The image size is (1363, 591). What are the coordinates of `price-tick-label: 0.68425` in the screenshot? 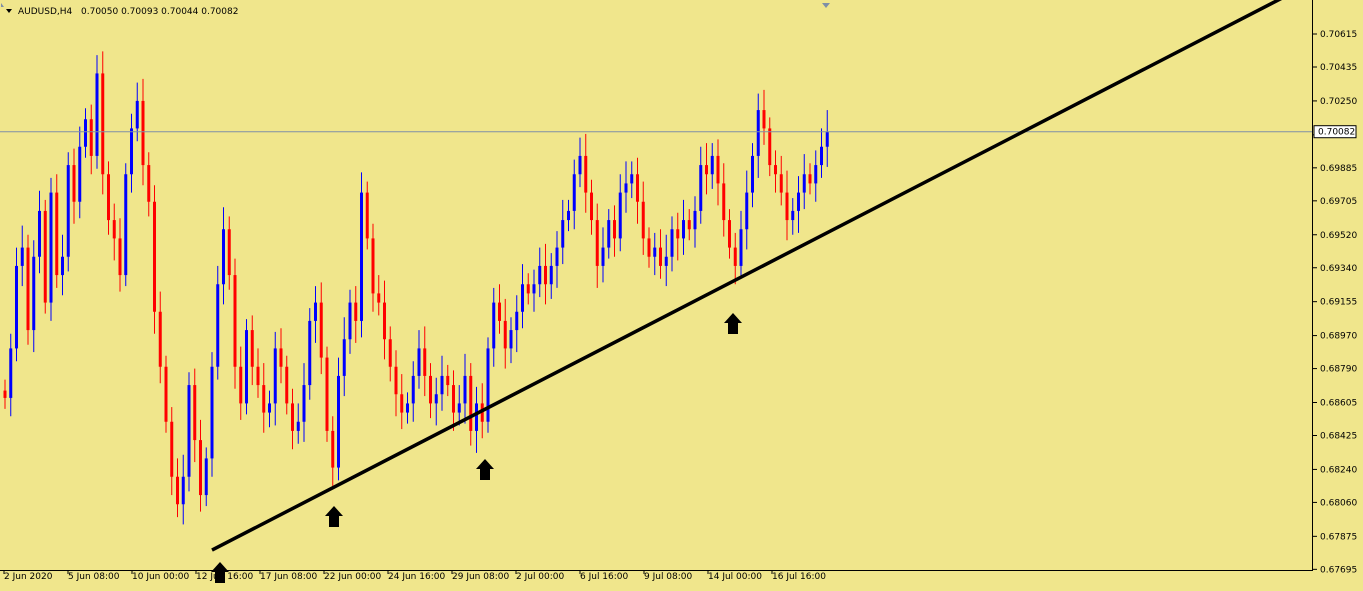 It's located at (1338, 437).